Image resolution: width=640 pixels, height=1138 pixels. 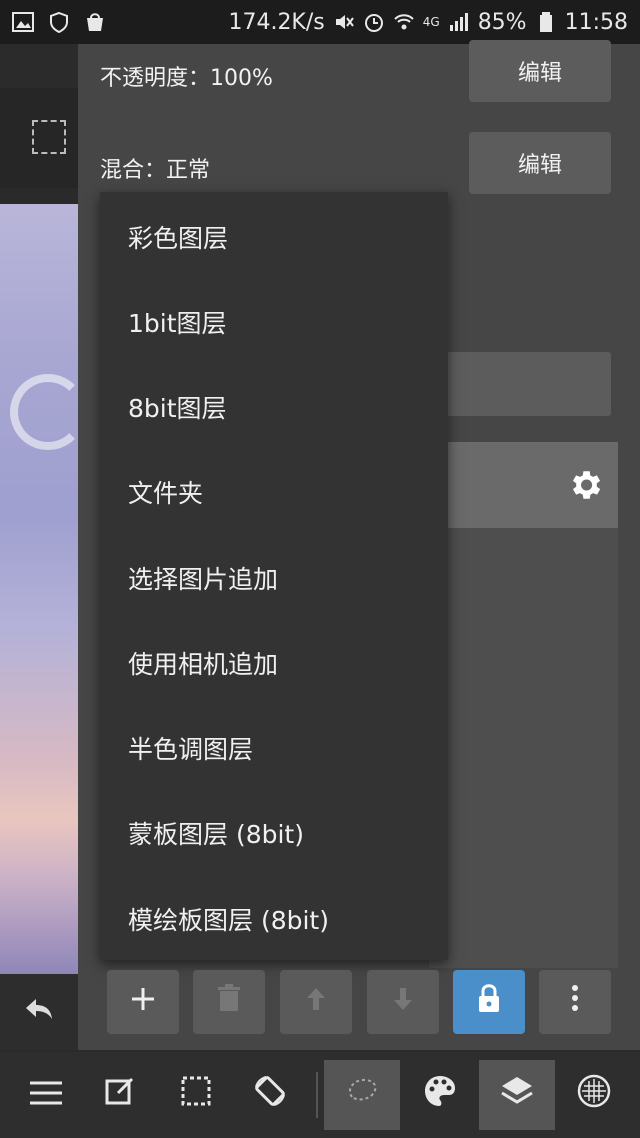 I want to click on menu-item-add-from-camera: 使用相机追加, so click(x=274, y=662).